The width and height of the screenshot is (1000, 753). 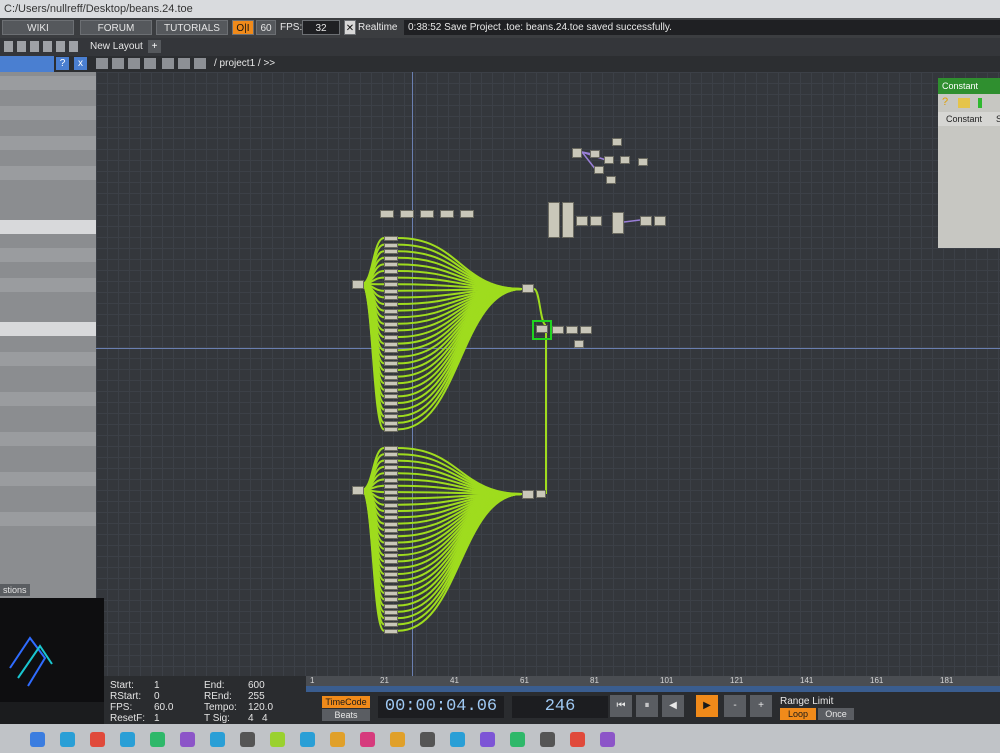 What do you see at coordinates (621, 706) in the screenshot?
I see `rewind-icon: ⏮` at bounding box center [621, 706].